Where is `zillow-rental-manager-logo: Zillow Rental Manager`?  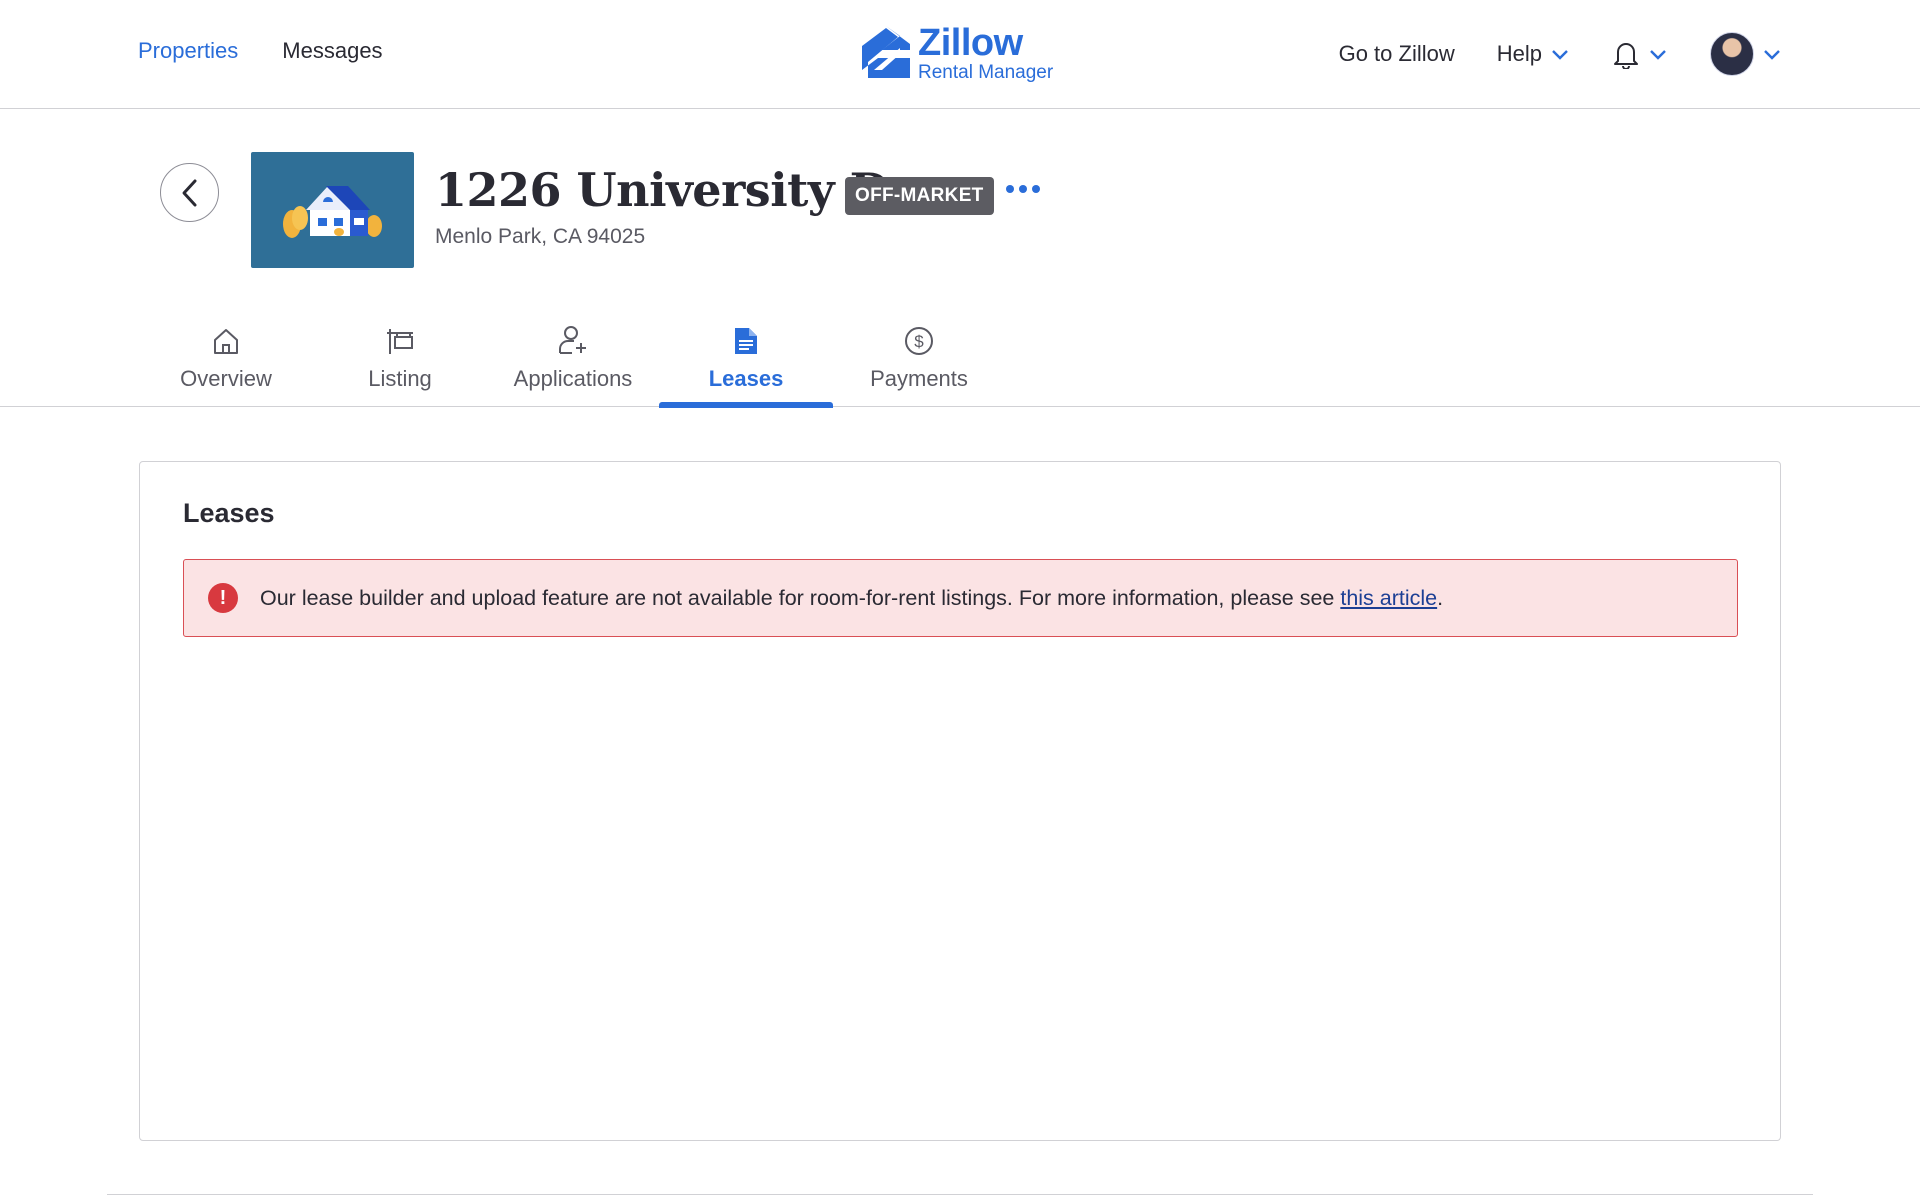 zillow-rental-manager-logo: Zillow Rental Manager is located at coordinates (956, 53).